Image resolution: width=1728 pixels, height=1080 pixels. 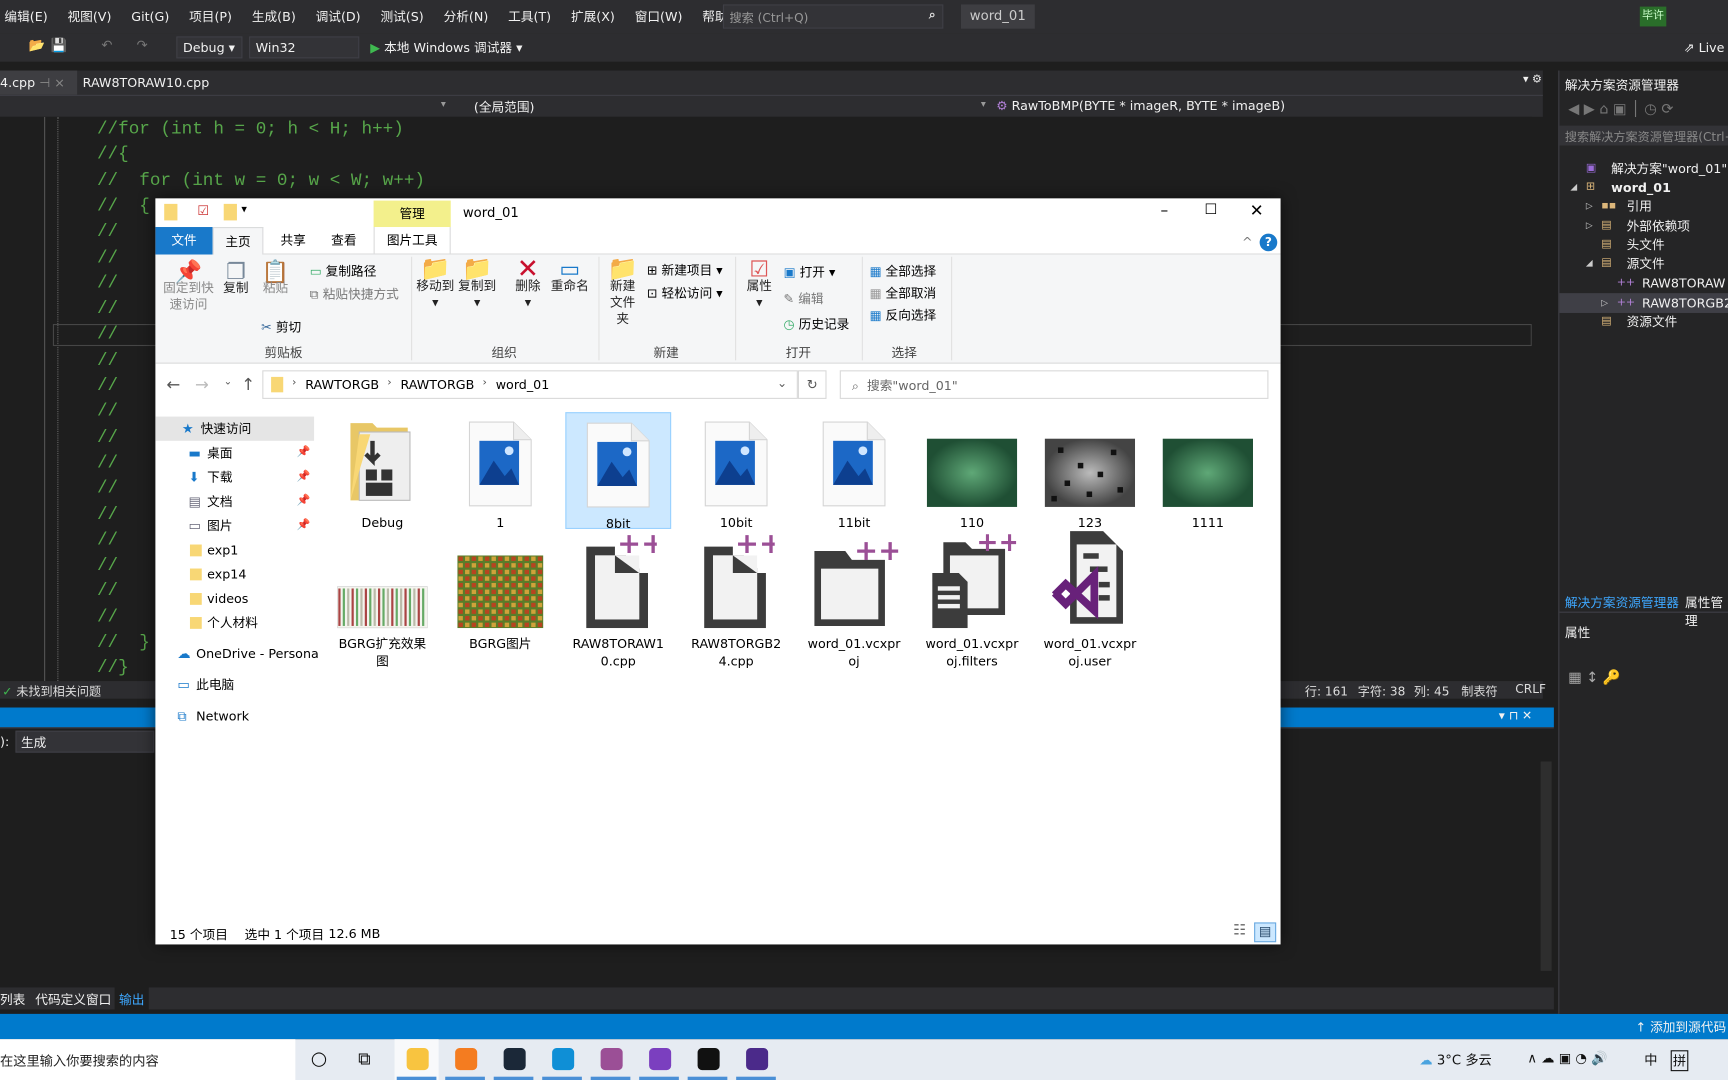 I want to click on forward-button: →, so click(x=202, y=385).